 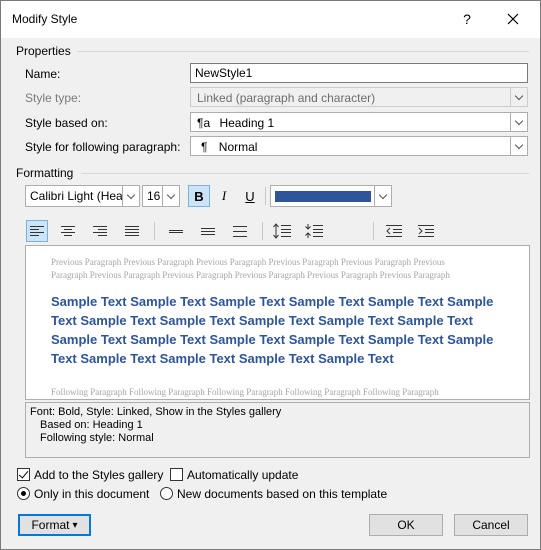 I want to click on only-this-document-label: Only in this document, so click(x=91, y=494).